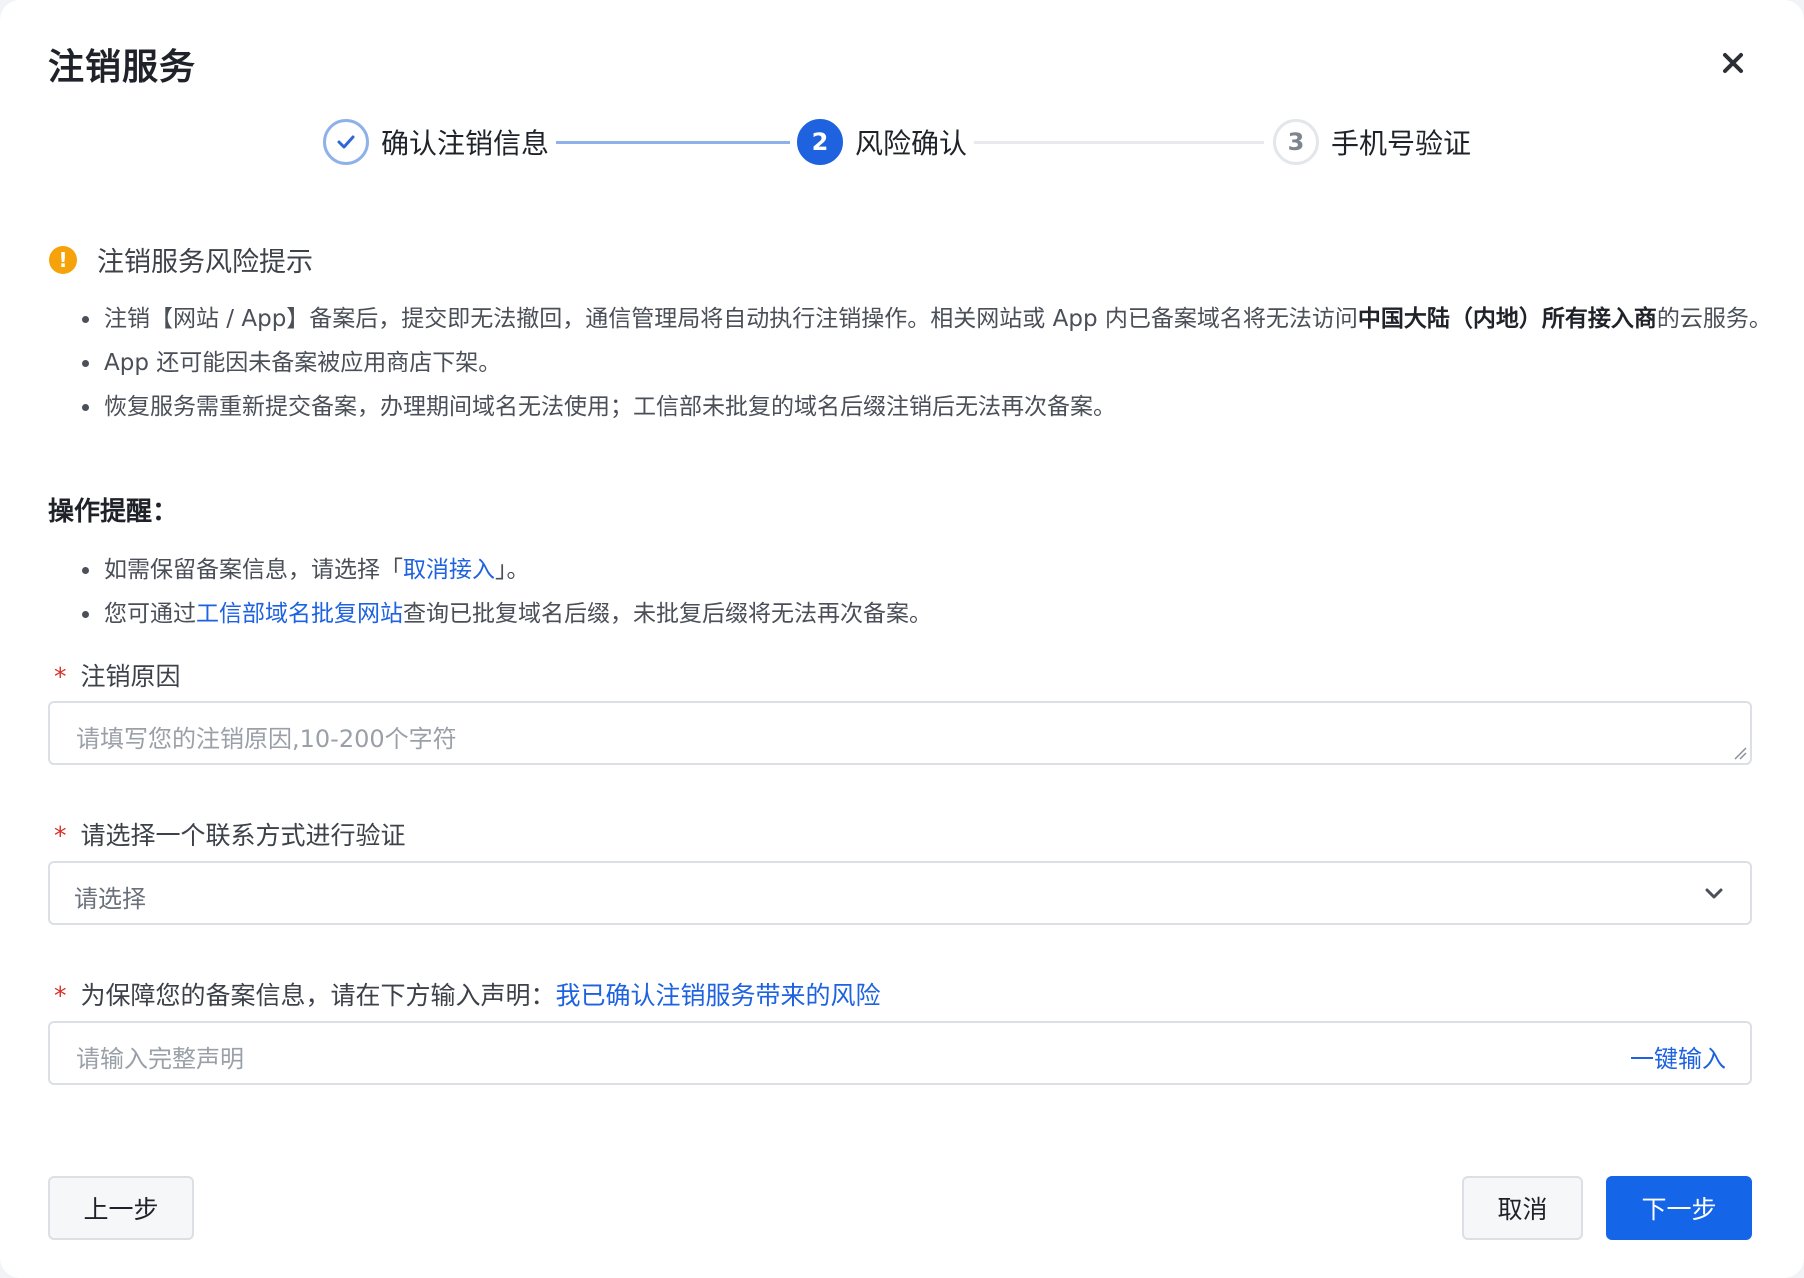 The width and height of the screenshot is (1804, 1278). Describe the element at coordinates (449, 570) in the screenshot. I see `cancel-access-link: 取消接入` at that location.